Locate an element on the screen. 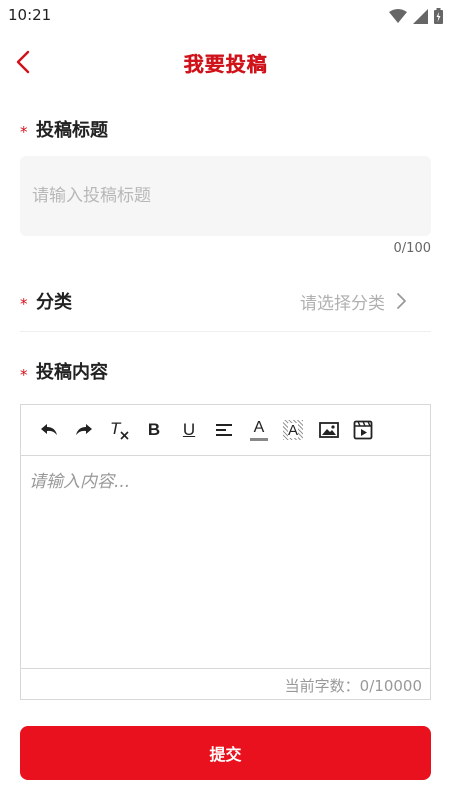 This screenshot has width=451, height=800. insert-image-button is located at coordinates (329, 430).